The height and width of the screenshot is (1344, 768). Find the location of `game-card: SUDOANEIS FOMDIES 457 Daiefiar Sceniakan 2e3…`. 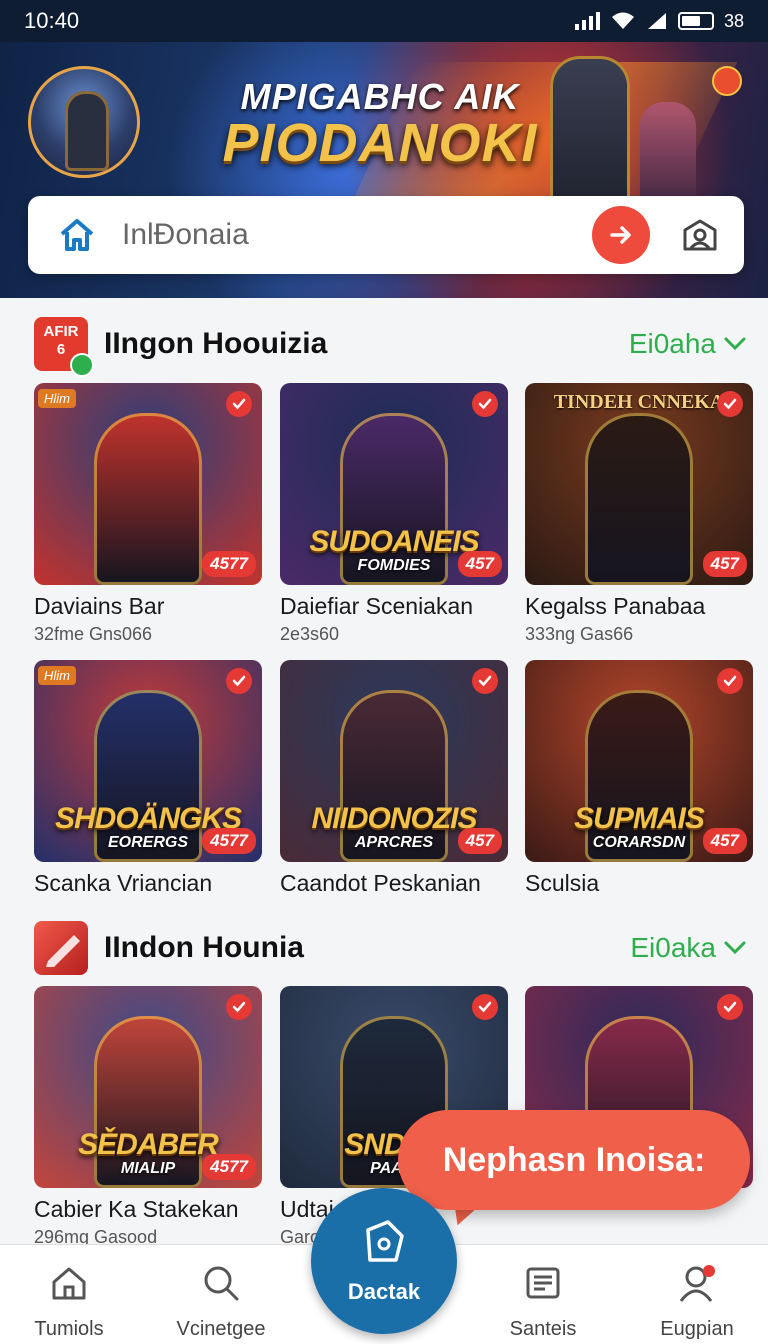

game-card: SUDOANEIS FOMDIES 457 Daiefiar Sceniakan 2e3… is located at coordinates (394, 514).